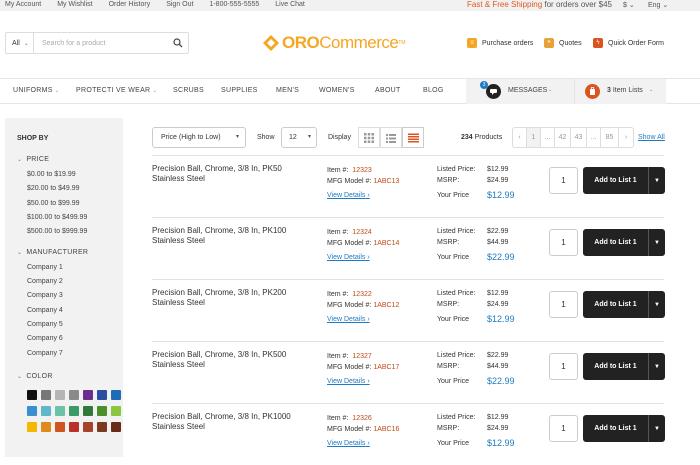 The width and height of the screenshot is (700, 465). Describe the element at coordinates (188, 90) in the screenshot. I see `nav-item-scrubs: SCRUBS` at that location.